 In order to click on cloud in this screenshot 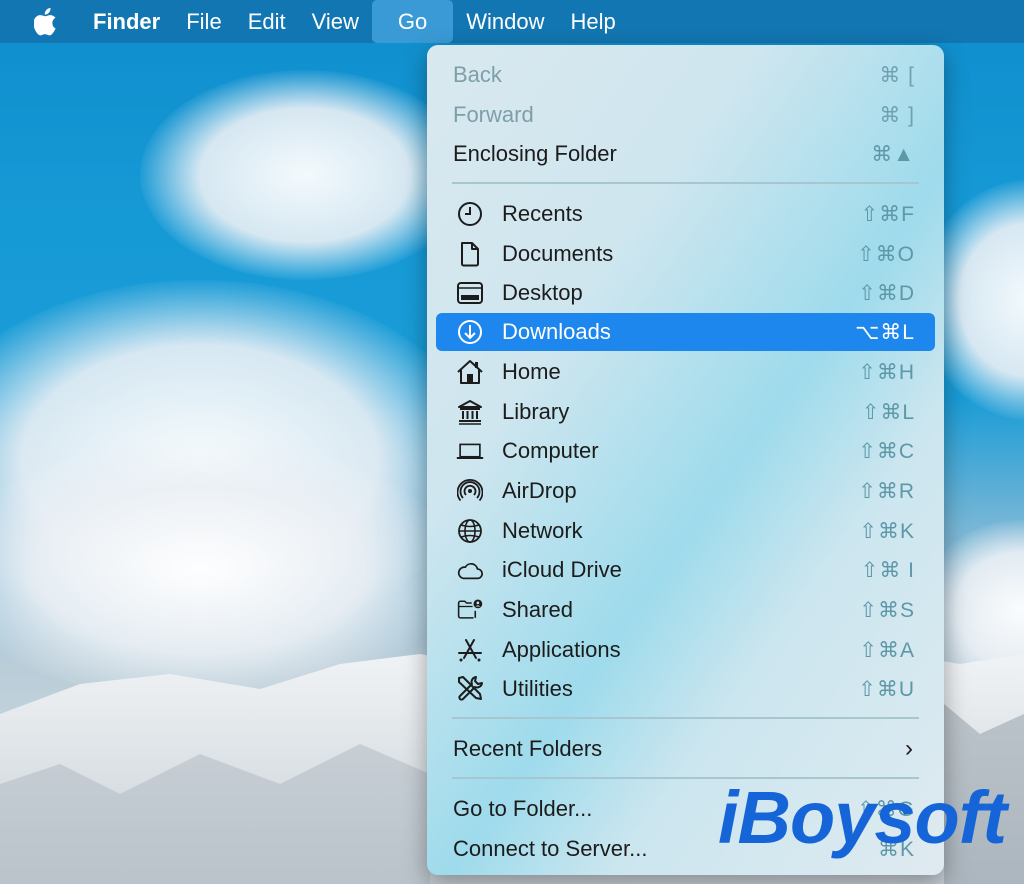, I will do `click(305, 175)`.